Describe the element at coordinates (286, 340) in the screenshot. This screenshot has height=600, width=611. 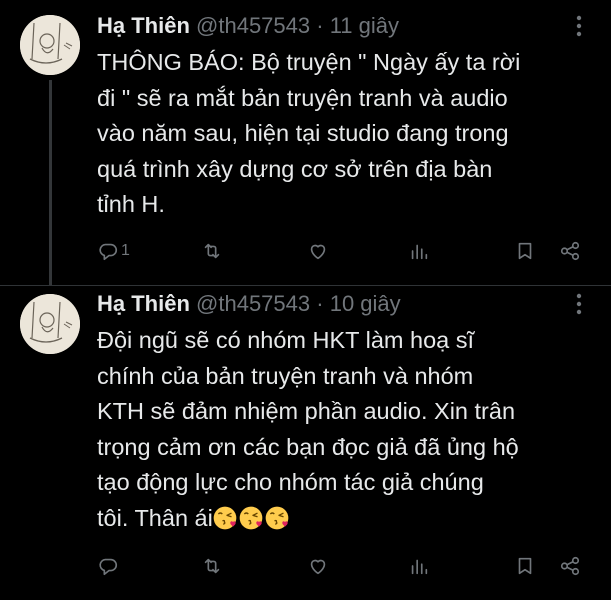
I see `tweet-text-line: Đội ngũ sẽ có nhóm HKT làm hoạ sĩ` at that location.